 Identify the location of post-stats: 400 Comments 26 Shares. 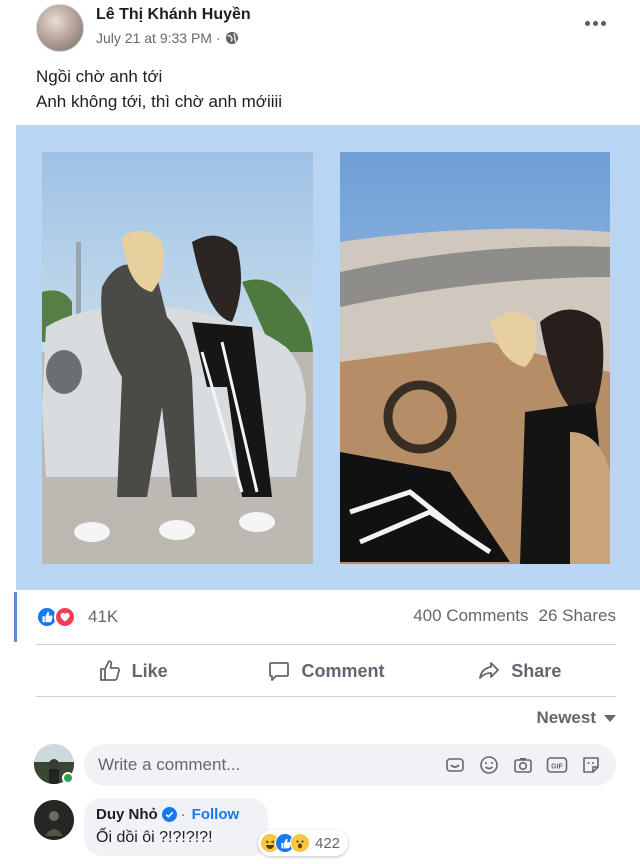
(514, 616).